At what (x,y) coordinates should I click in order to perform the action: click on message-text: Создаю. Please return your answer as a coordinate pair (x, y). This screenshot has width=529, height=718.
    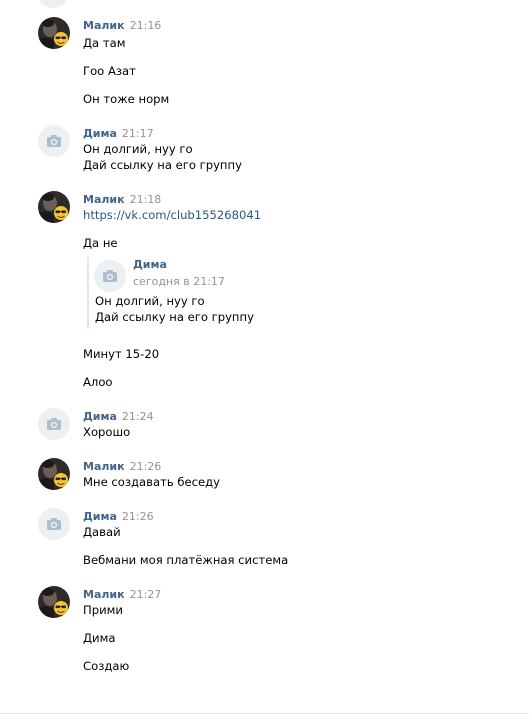
    Looking at the image, I should click on (106, 666).